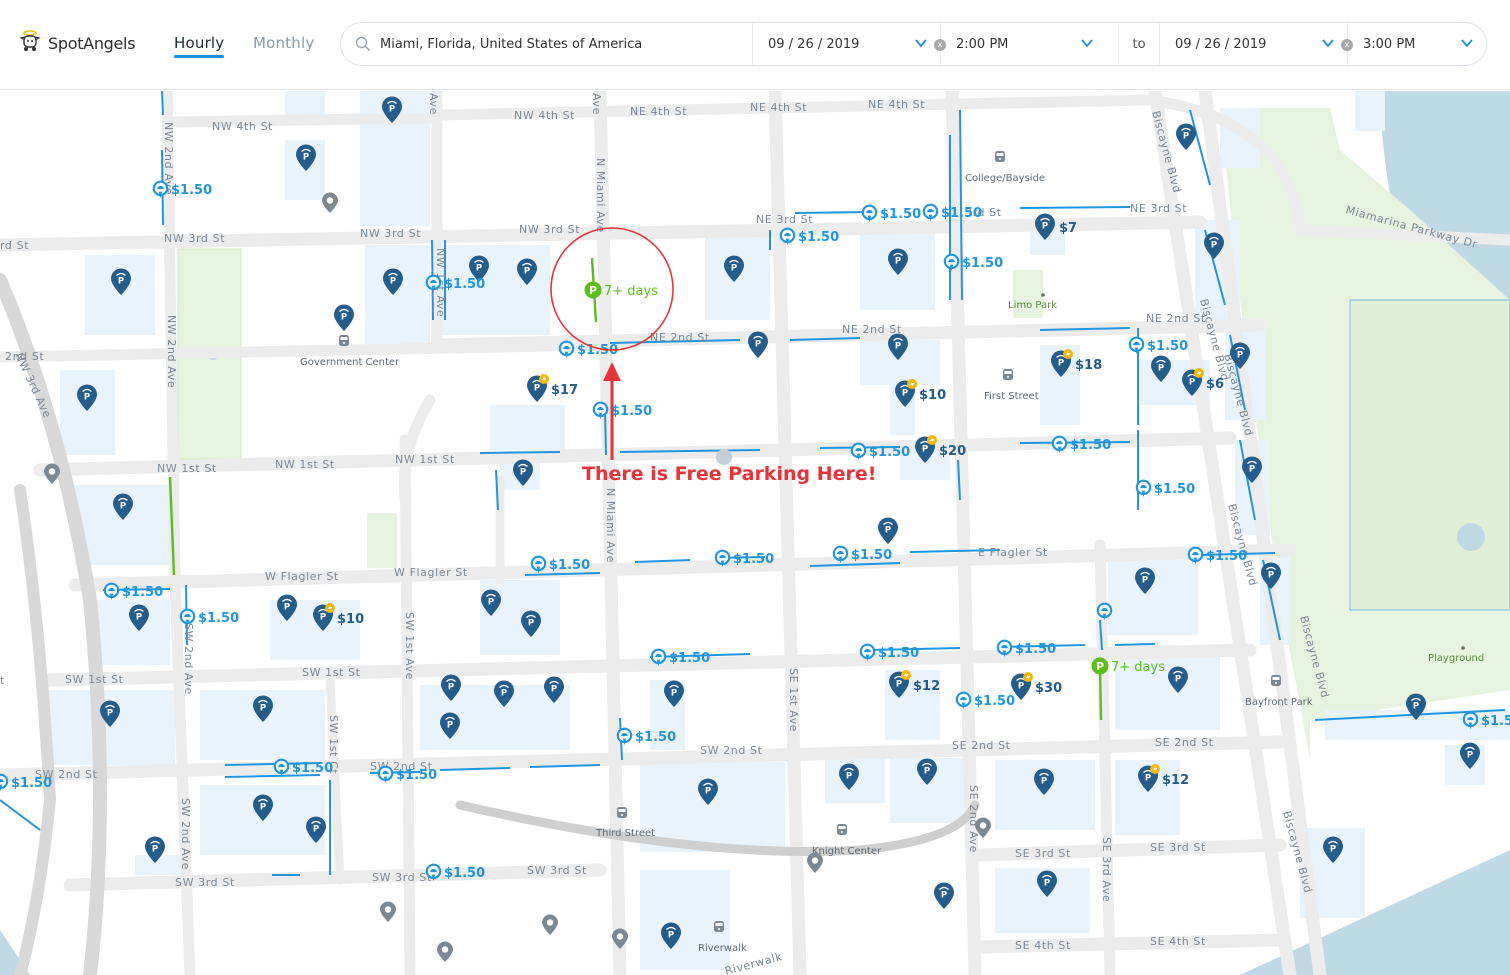 This screenshot has height=975, width=1510. Describe the element at coordinates (847, 851) in the screenshot. I see `place-label: Knight Center` at that location.